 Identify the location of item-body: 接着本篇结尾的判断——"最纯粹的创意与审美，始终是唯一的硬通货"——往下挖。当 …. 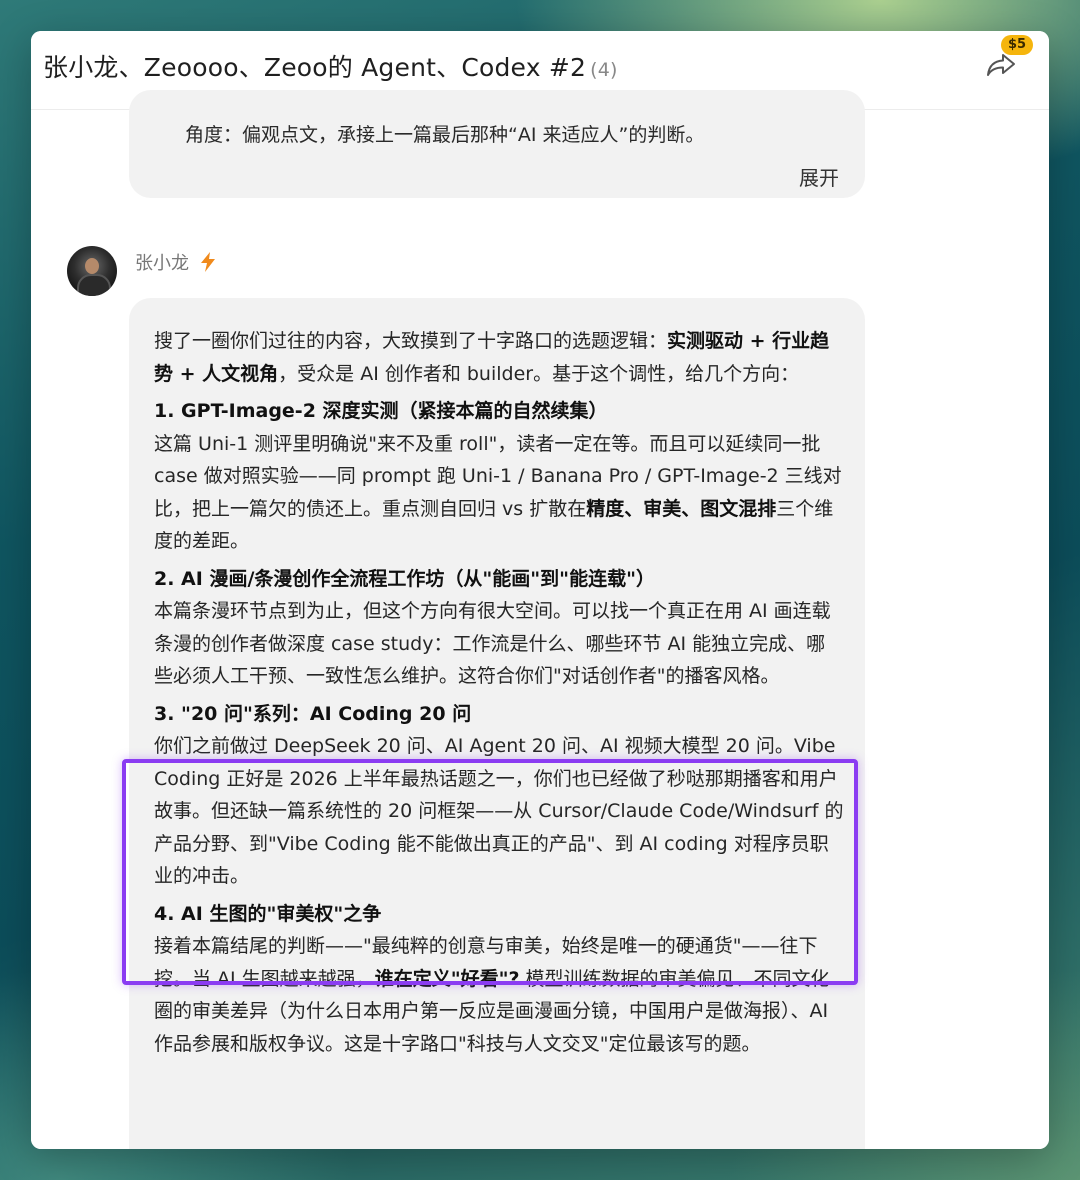
(499, 995).